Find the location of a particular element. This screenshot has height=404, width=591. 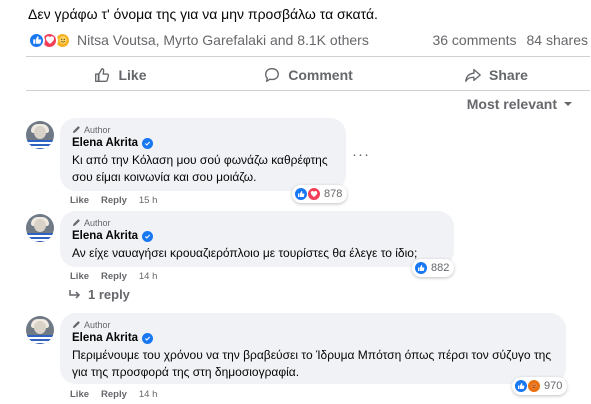

comment-button: Comment is located at coordinates (308, 75).